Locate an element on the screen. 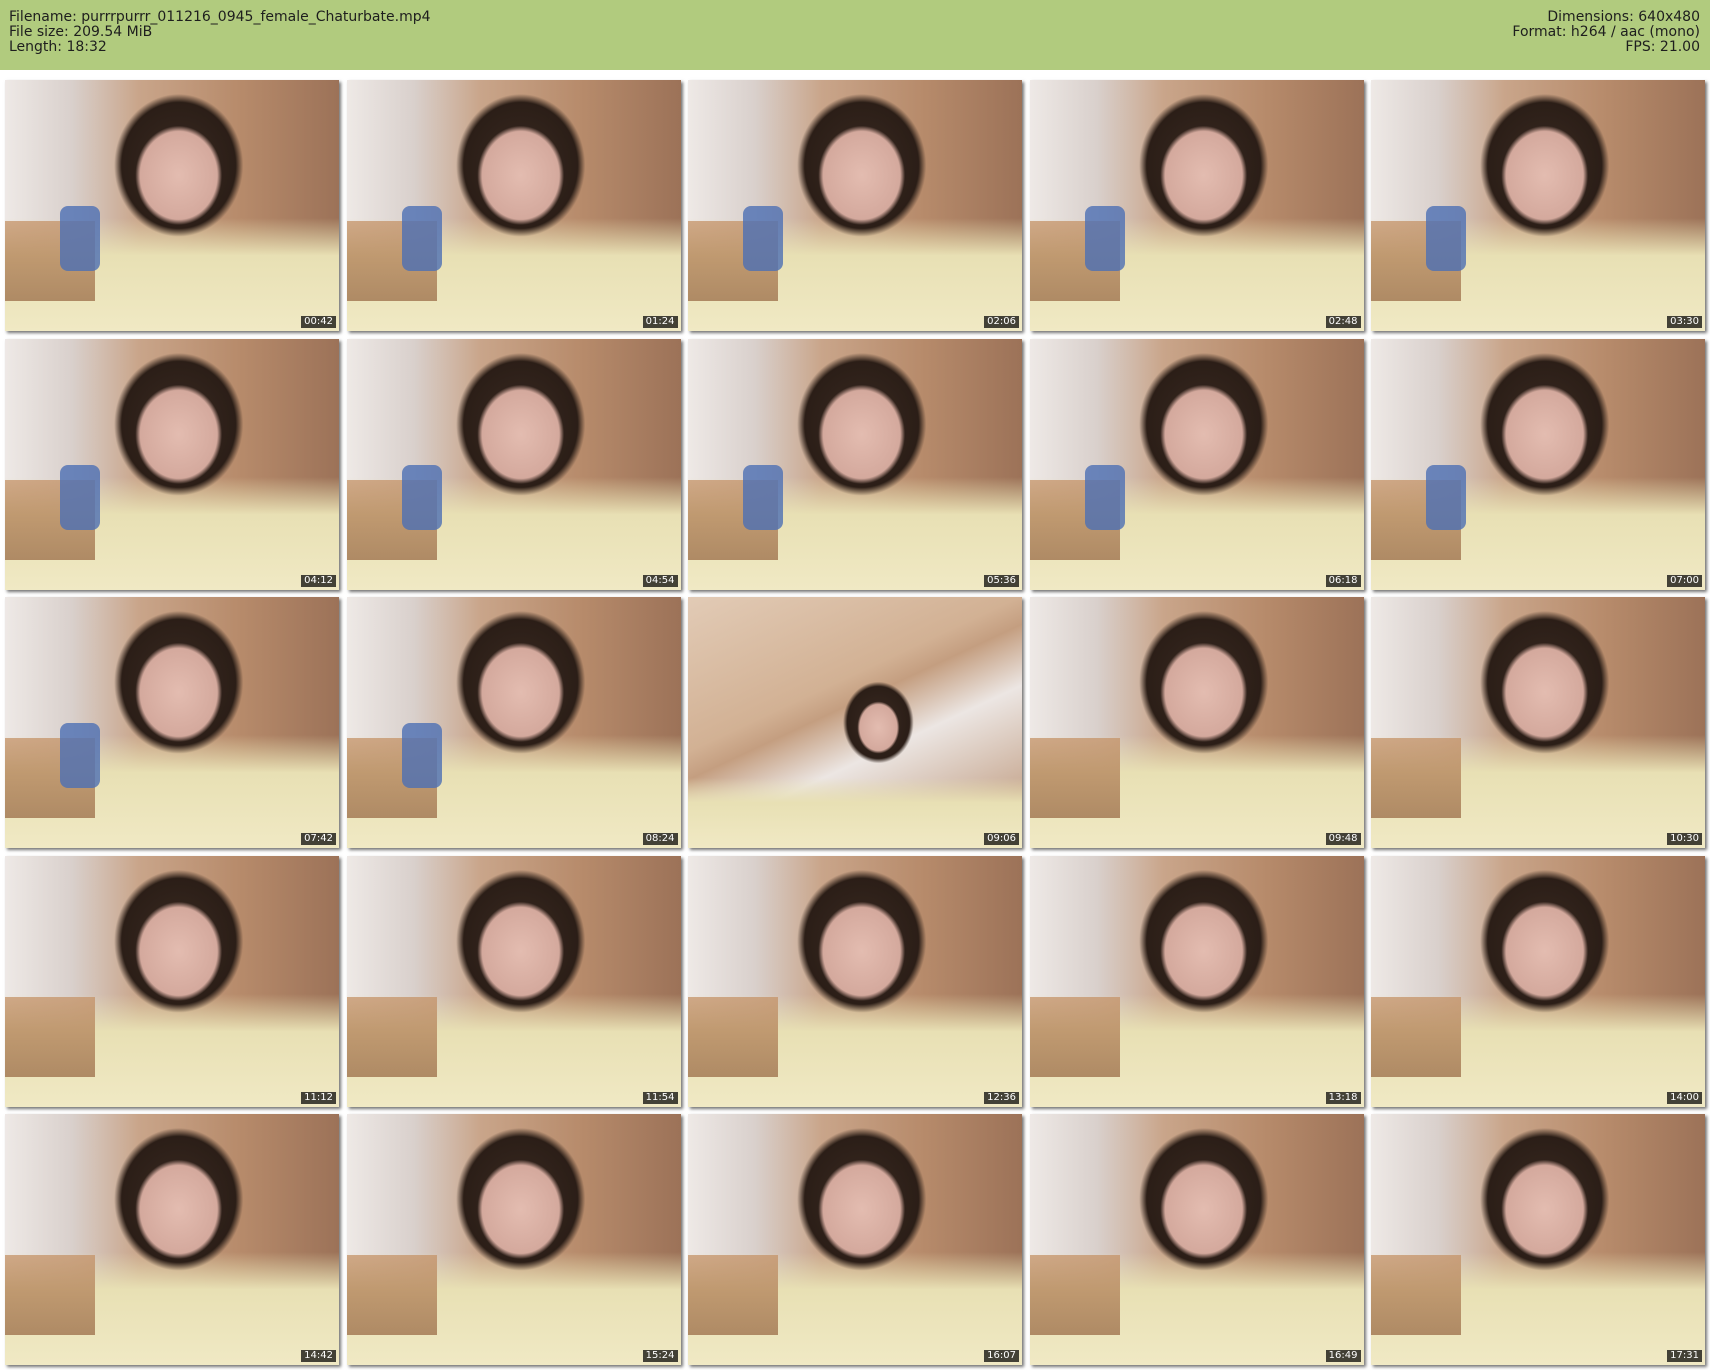 This screenshot has width=1710, height=1370. dimensions-text: Dimensions: 640x480 is located at coordinates (1623, 17).